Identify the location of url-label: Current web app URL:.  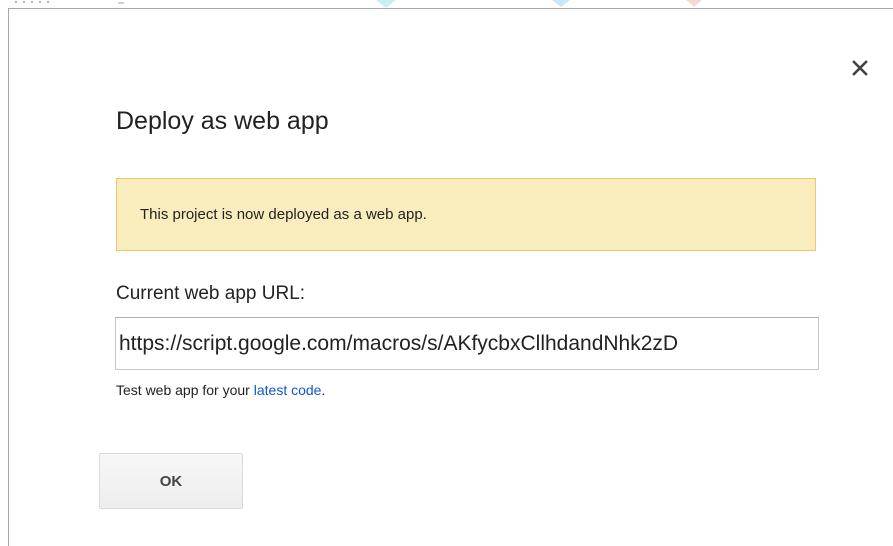
(211, 293).